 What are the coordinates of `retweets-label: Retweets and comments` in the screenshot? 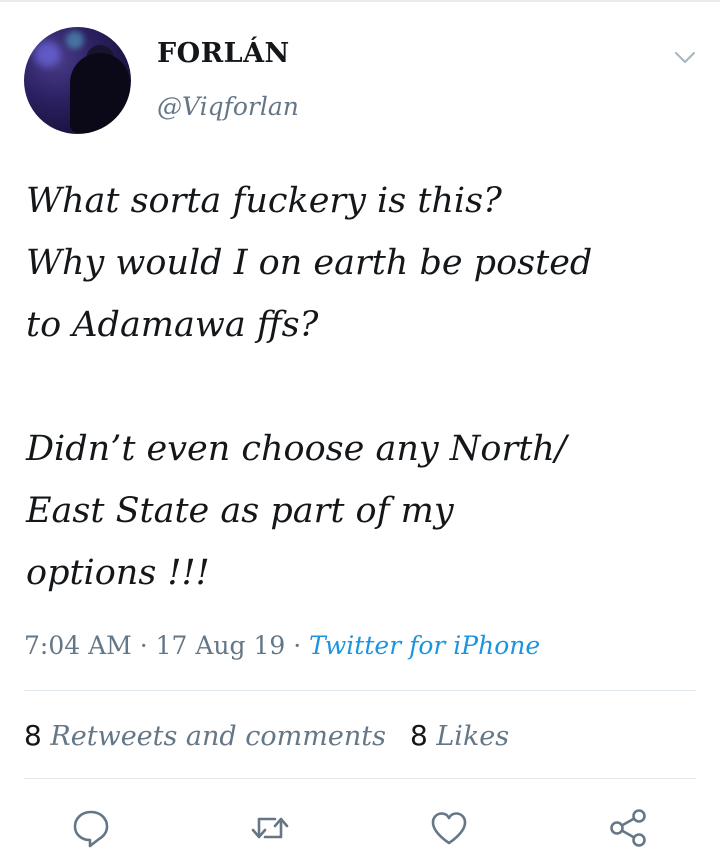 It's located at (218, 736).